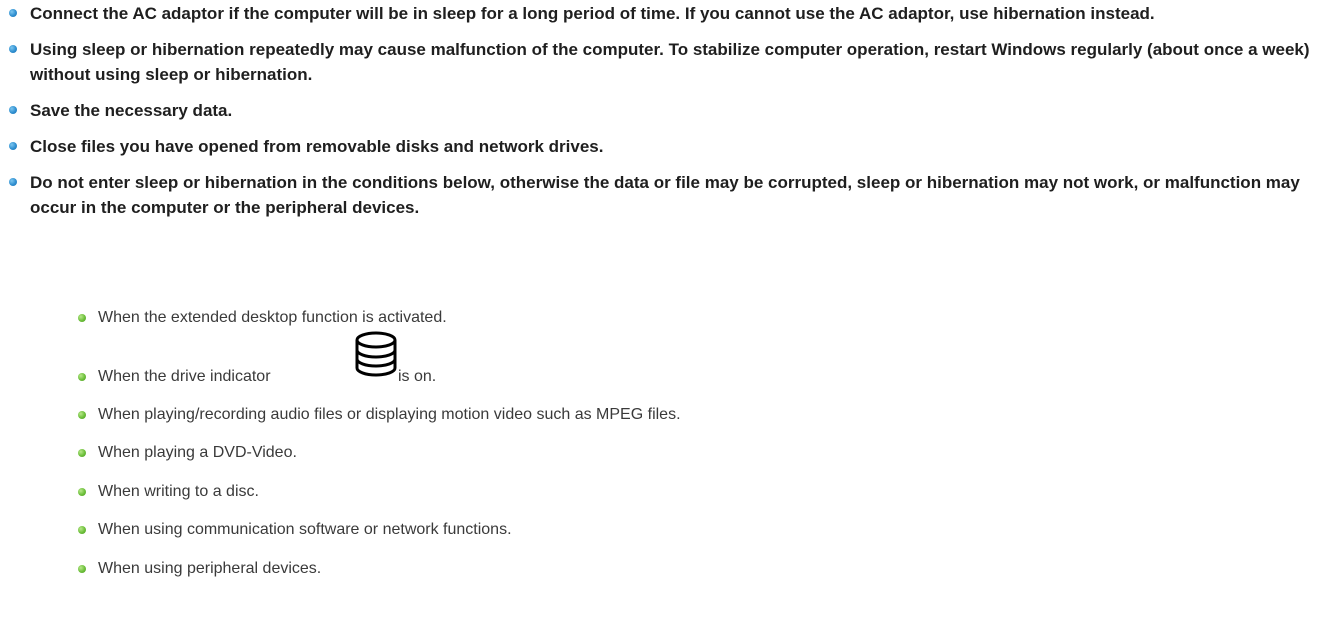  I want to click on condition-item: When the drive indicator is on., so click(257, 359).